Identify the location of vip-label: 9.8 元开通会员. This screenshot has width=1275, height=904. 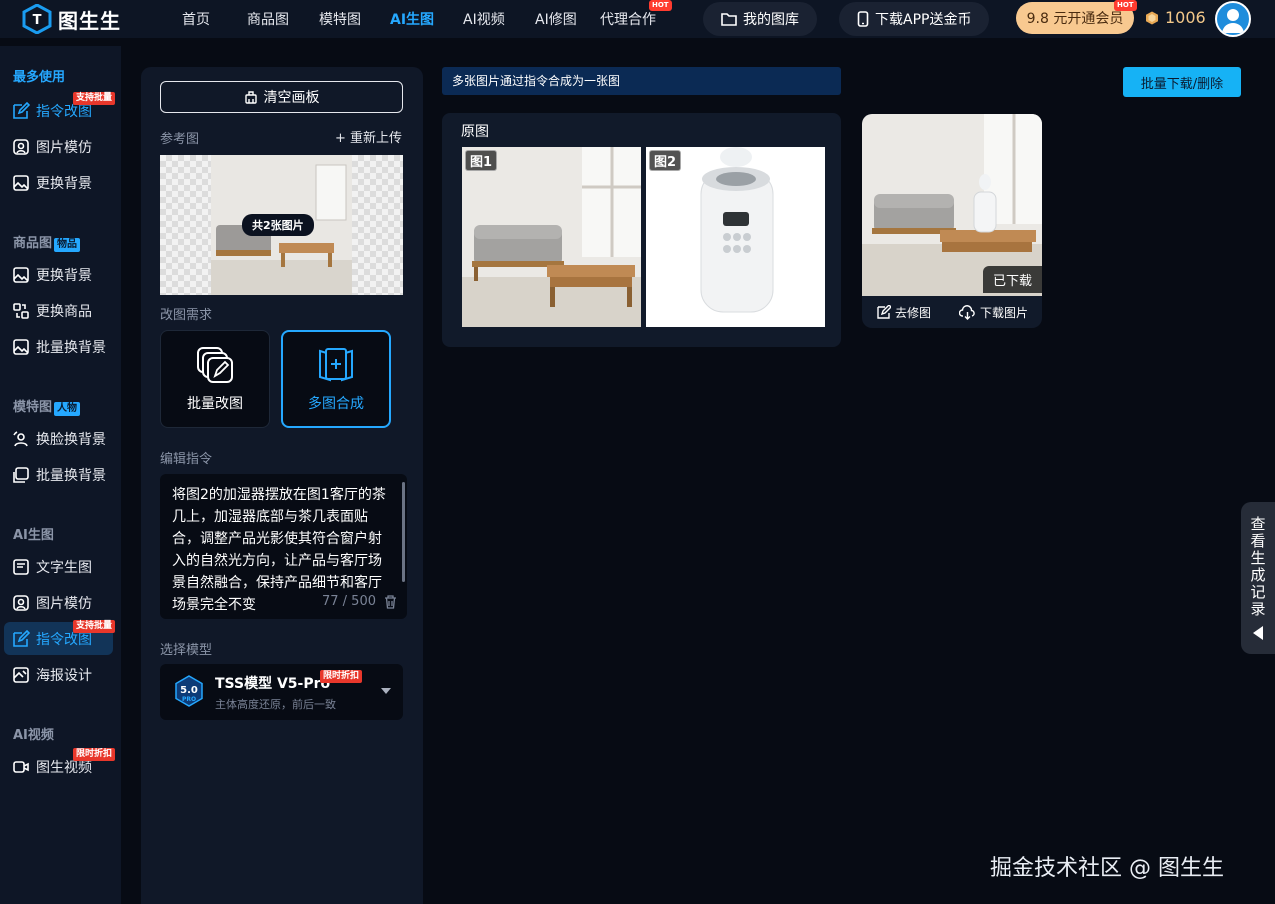
(1075, 19).